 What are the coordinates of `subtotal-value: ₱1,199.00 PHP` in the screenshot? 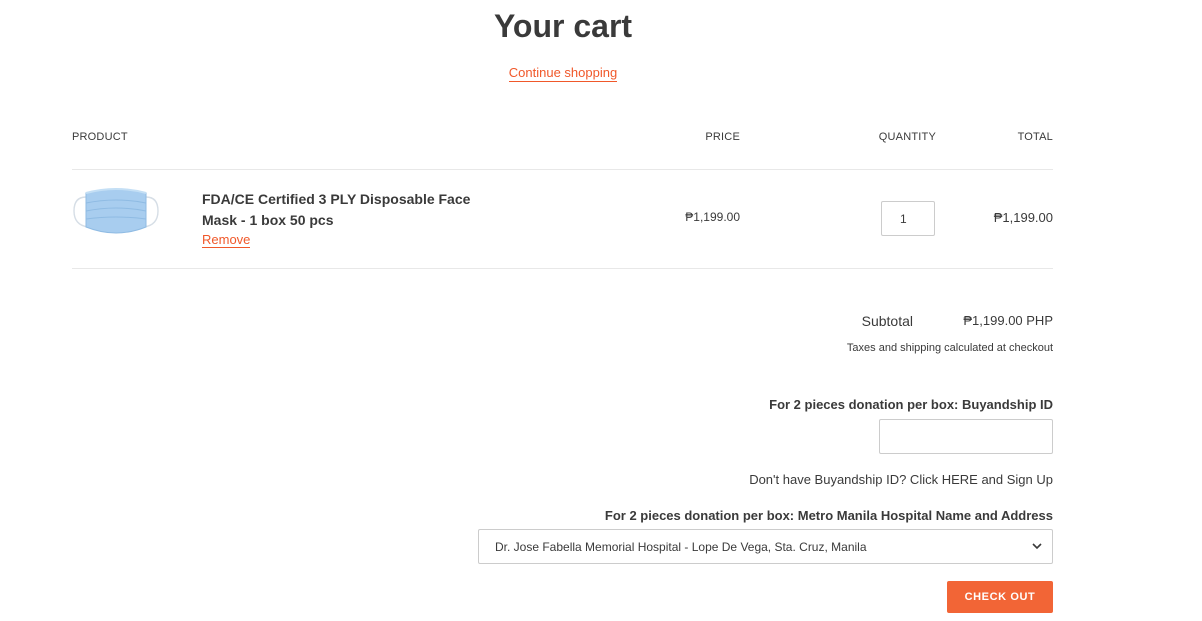 It's located at (1008, 320).